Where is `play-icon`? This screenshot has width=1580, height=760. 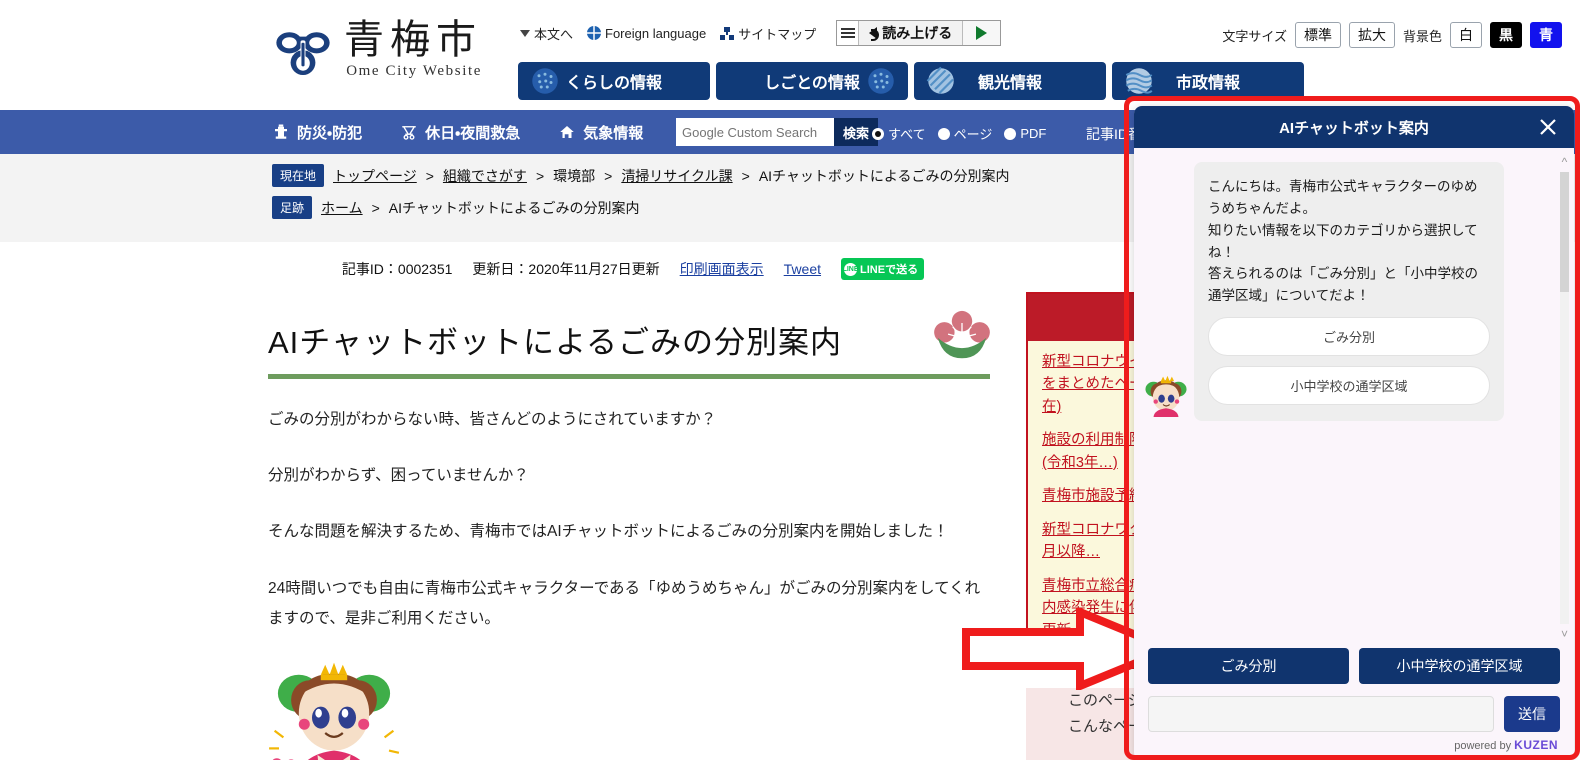 play-icon is located at coordinates (982, 33).